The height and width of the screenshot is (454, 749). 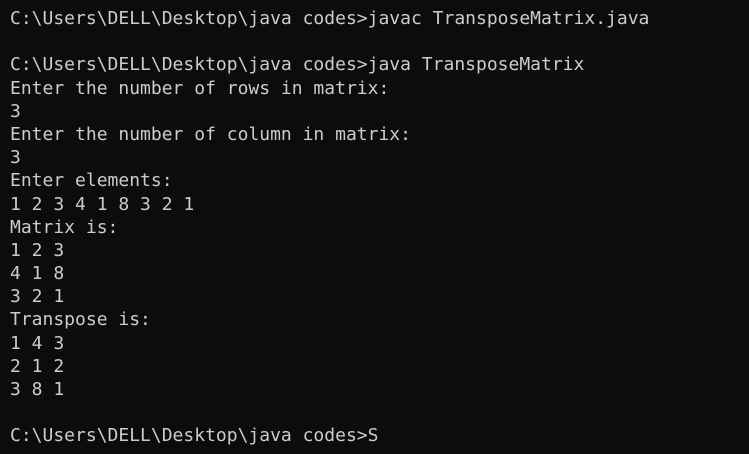 I want to click on command-prompt-input: C:\Users\DELL\Desktop\java codes>S, so click(x=379, y=435).